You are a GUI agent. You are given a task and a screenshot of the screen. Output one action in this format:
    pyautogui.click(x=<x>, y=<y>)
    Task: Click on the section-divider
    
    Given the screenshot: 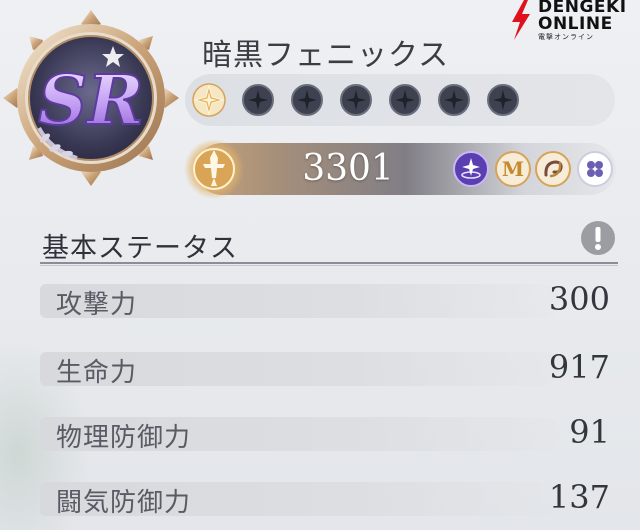 What is the action you would take?
    pyautogui.click(x=329, y=263)
    